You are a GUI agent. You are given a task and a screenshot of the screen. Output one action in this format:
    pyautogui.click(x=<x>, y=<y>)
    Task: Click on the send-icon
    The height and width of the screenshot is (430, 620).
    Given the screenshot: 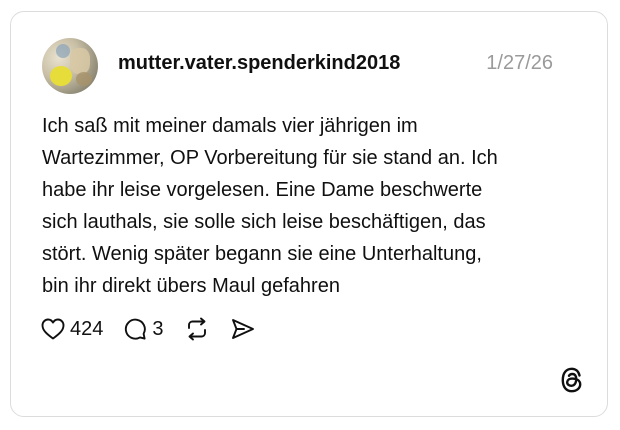 What is the action you would take?
    pyautogui.click(x=242, y=329)
    